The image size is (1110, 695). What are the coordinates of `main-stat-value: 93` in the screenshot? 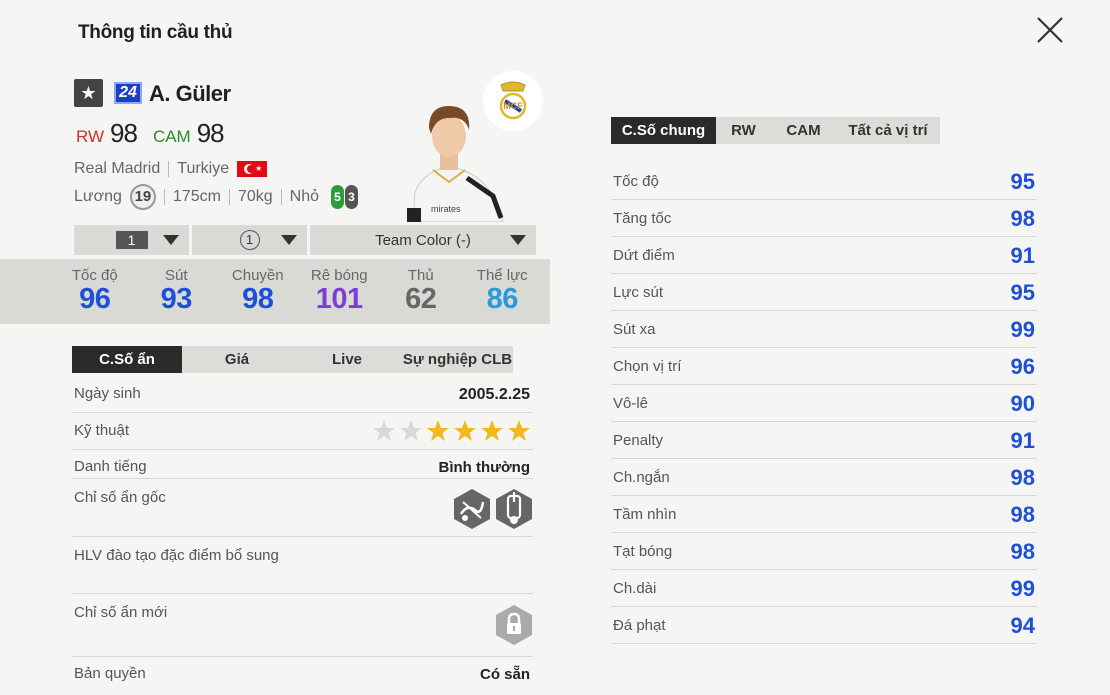 It's located at (176, 299).